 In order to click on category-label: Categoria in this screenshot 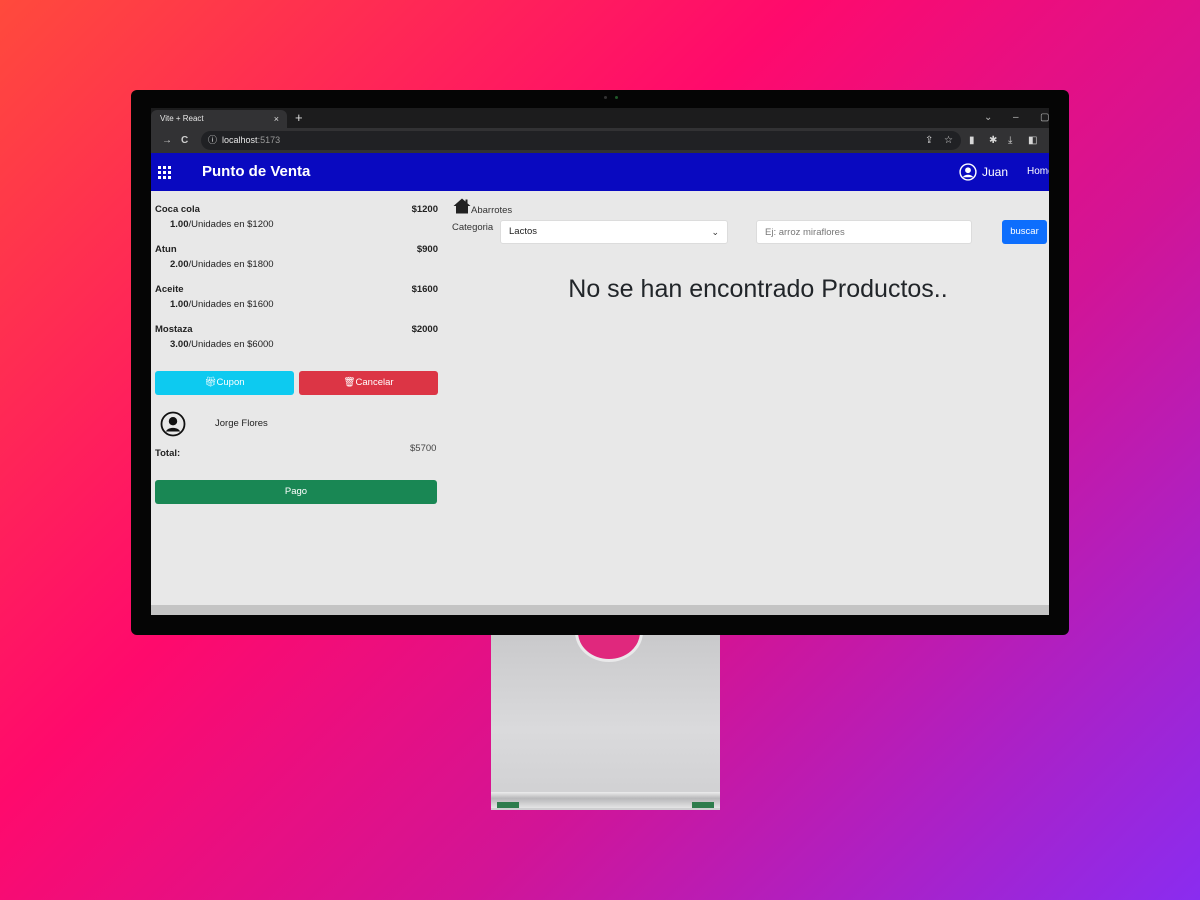, I will do `click(473, 227)`.